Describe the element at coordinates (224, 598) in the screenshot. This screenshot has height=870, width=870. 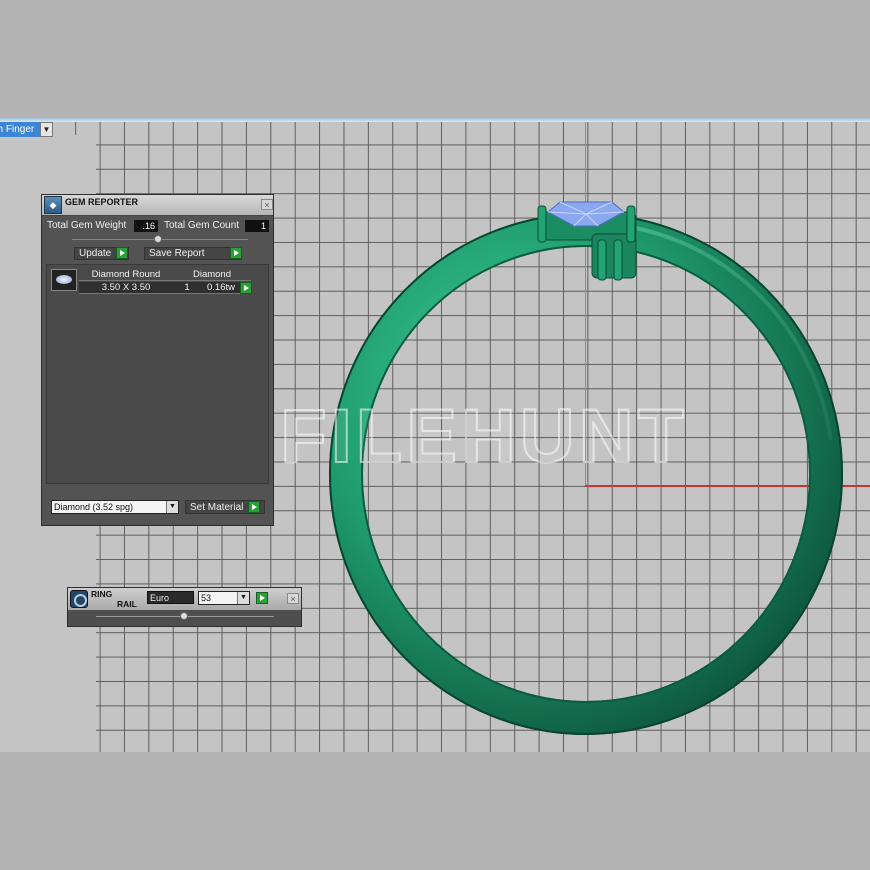
I see `ring-size-select: 53 ▼` at that location.